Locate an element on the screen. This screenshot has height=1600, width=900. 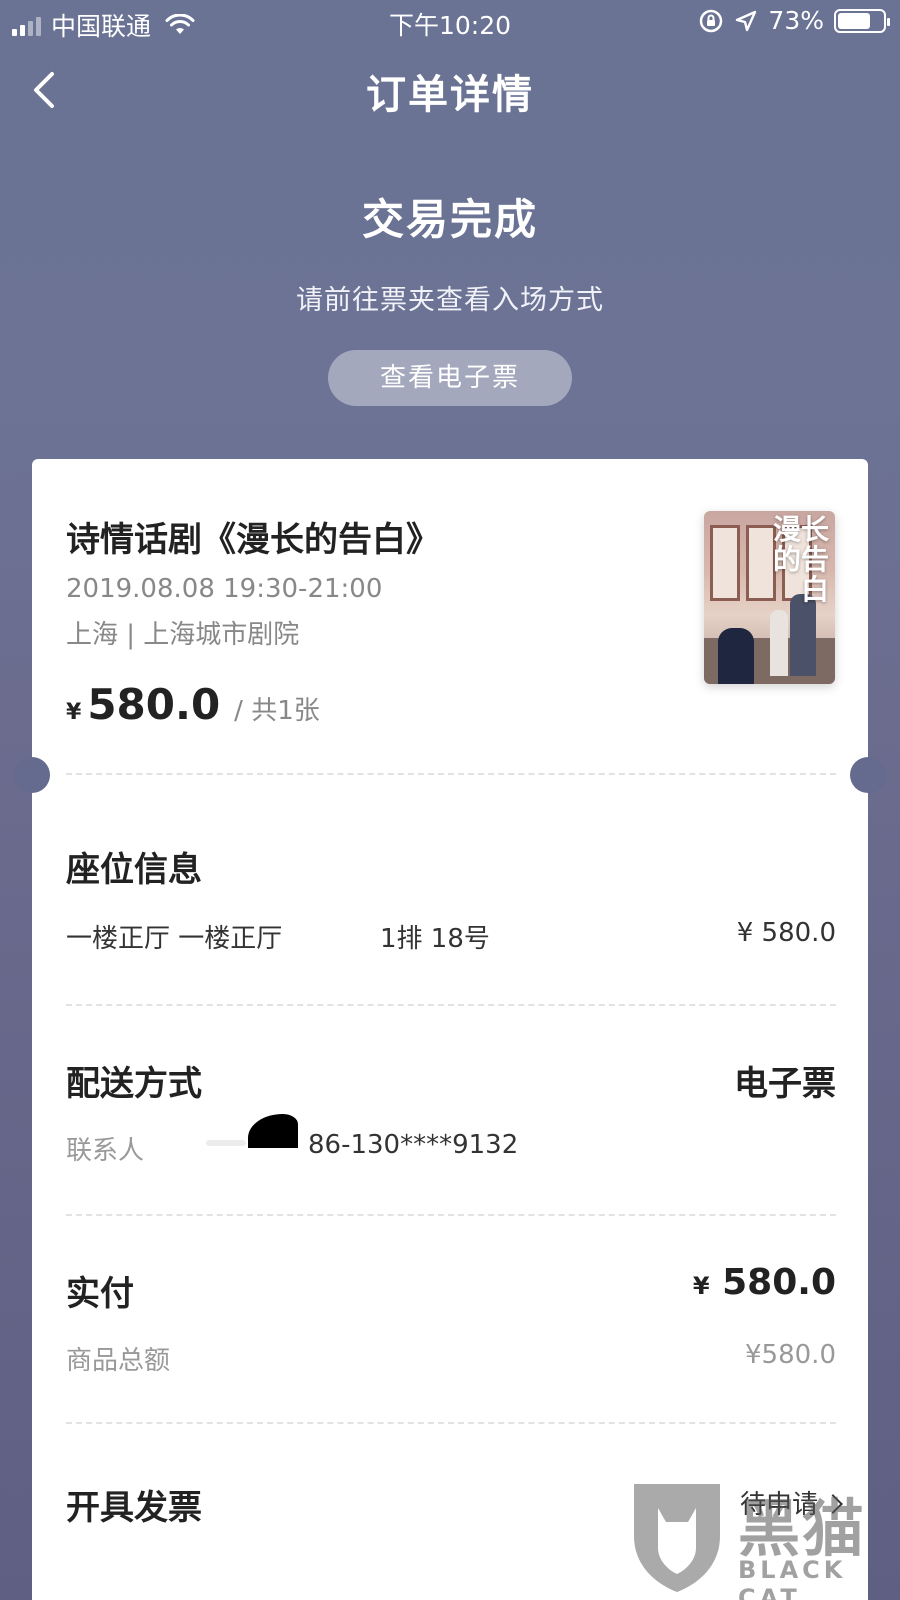
order-hint: 请前往票夹查看入场方式 is located at coordinates (450, 300).